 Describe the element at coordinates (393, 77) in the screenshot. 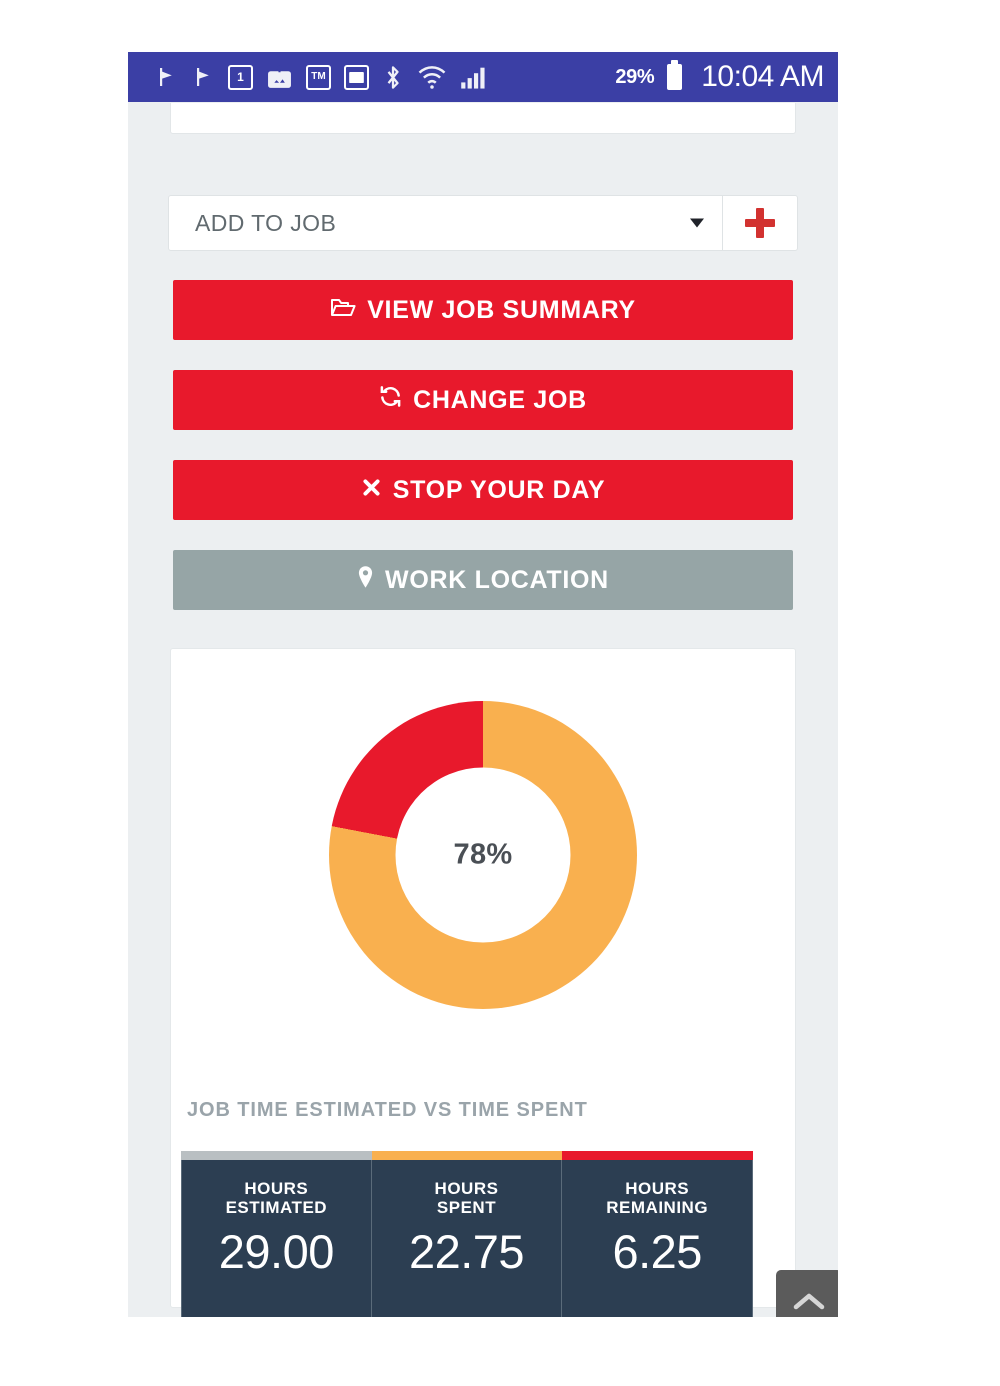

I see `bluetooth-icon` at that location.